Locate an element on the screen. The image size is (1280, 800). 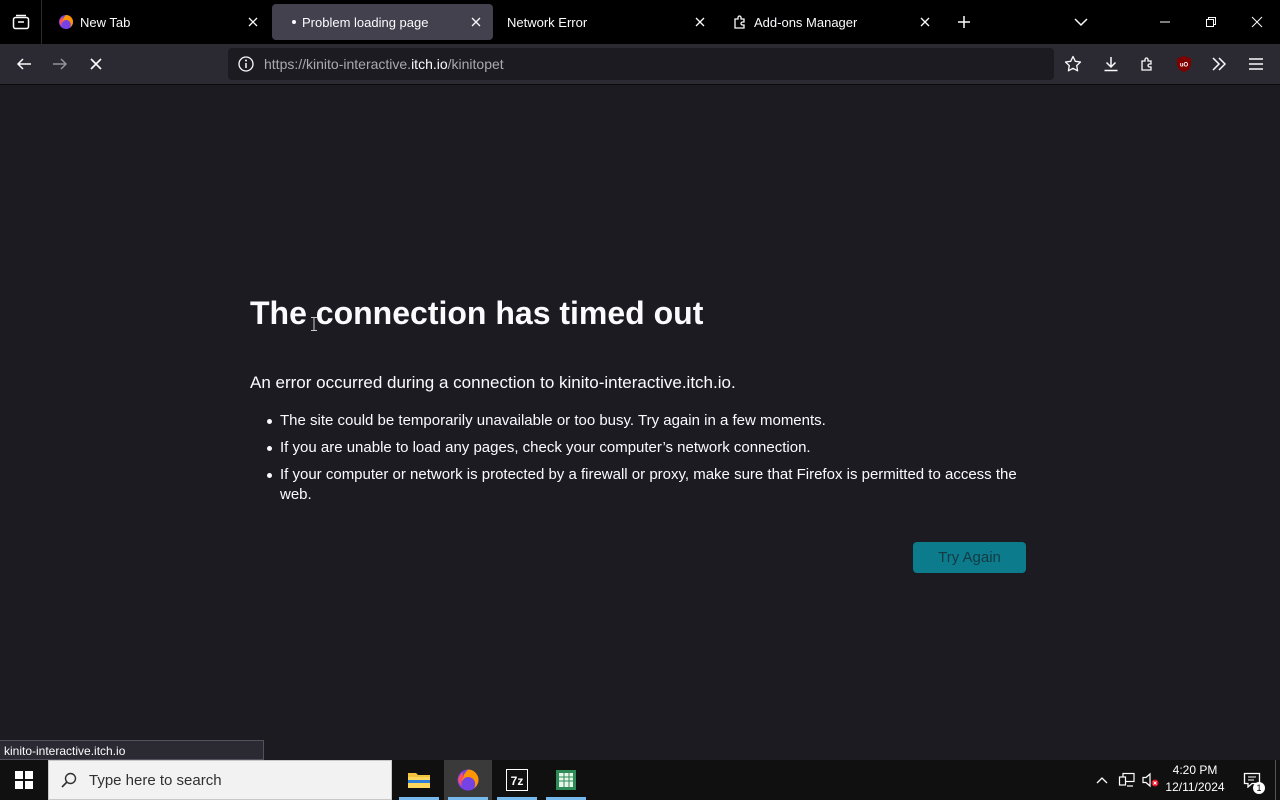
notification-count-badge: 1 is located at coordinates (1259, 788).